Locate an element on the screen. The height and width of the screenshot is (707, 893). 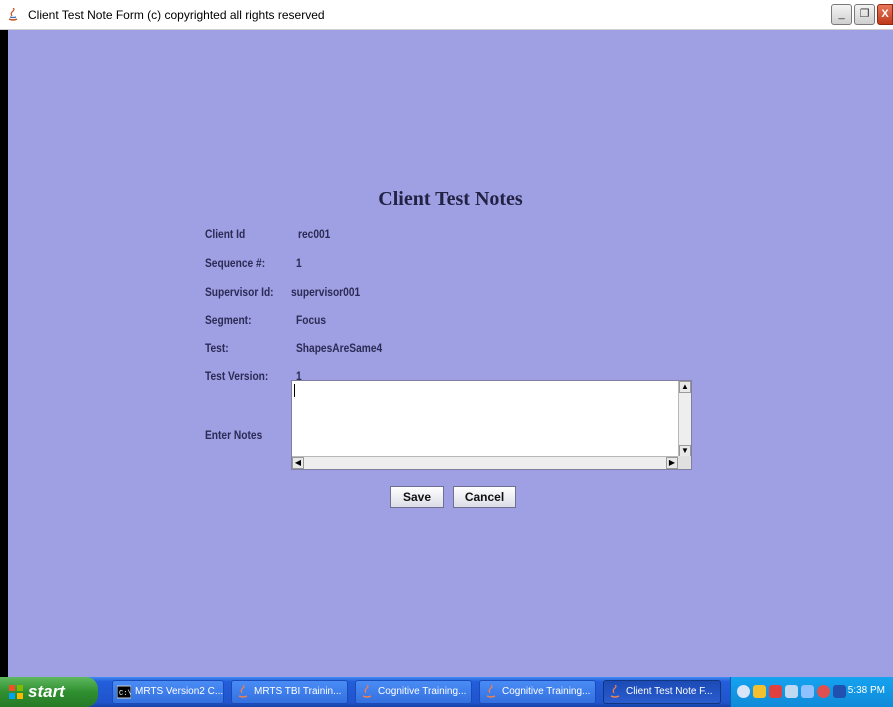
client-id-label: Client Id is located at coordinates (225, 234).